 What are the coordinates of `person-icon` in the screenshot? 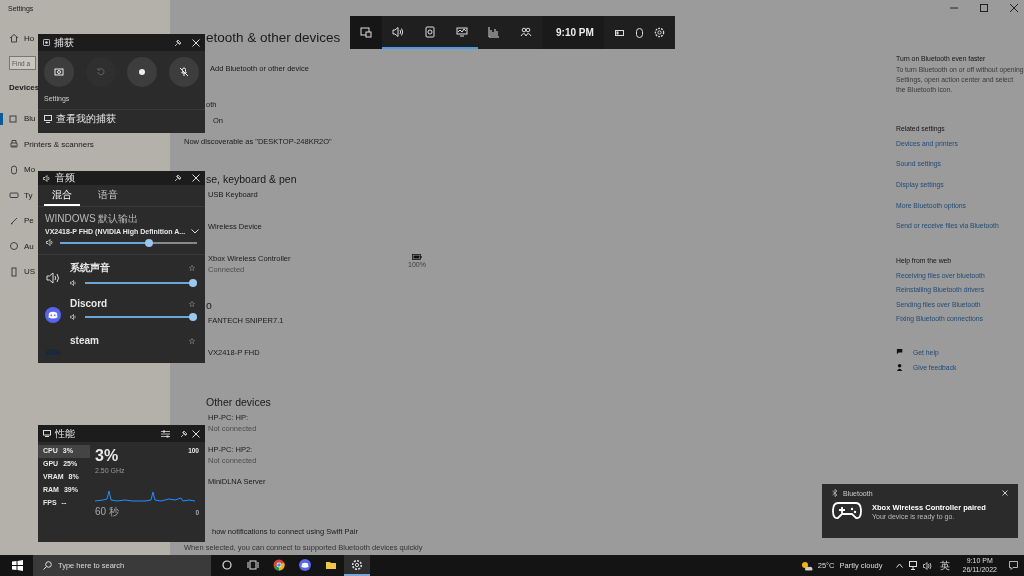 It's located at (900, 367).